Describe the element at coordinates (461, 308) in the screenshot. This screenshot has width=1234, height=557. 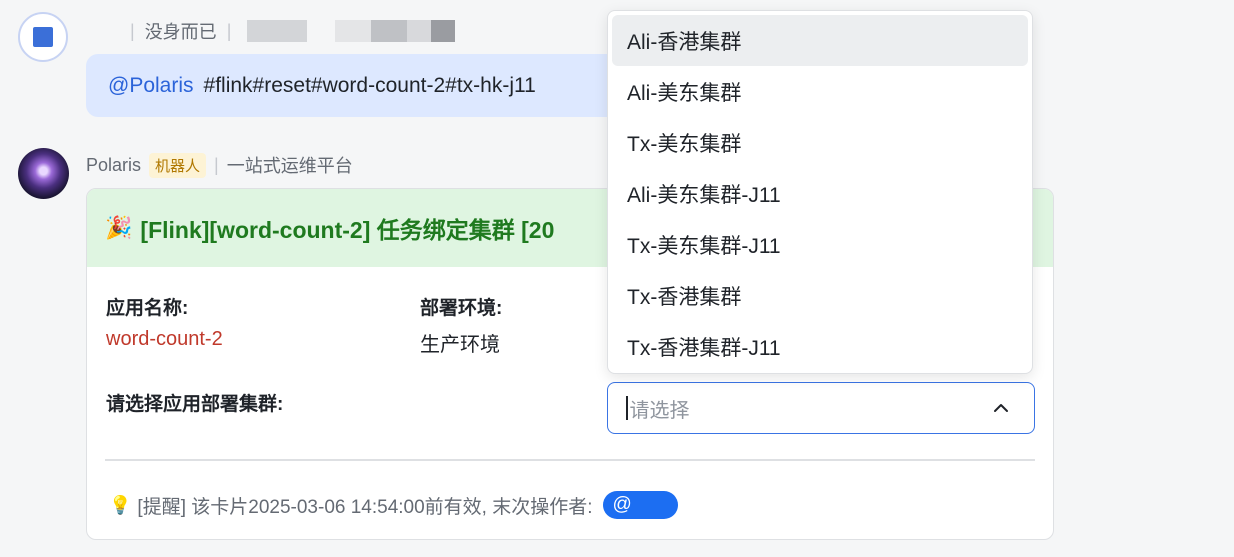
I see `env-label: 部署环境:` at that location.